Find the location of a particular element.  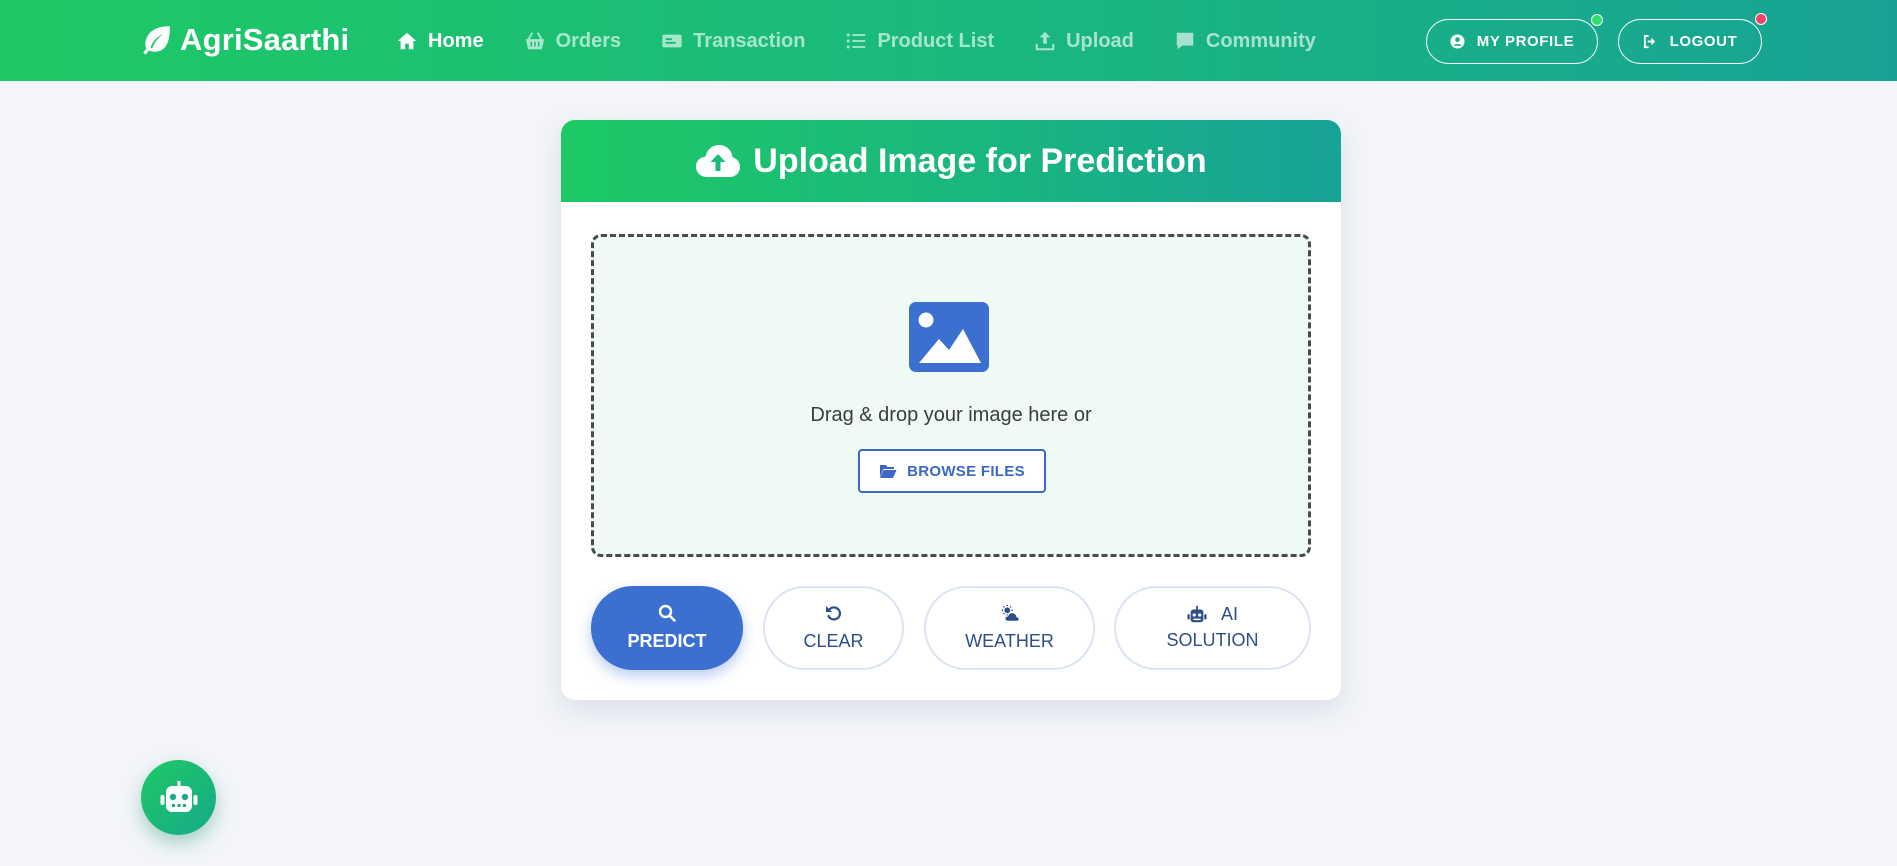

chatbot-button is located at coordinates (178, 797).